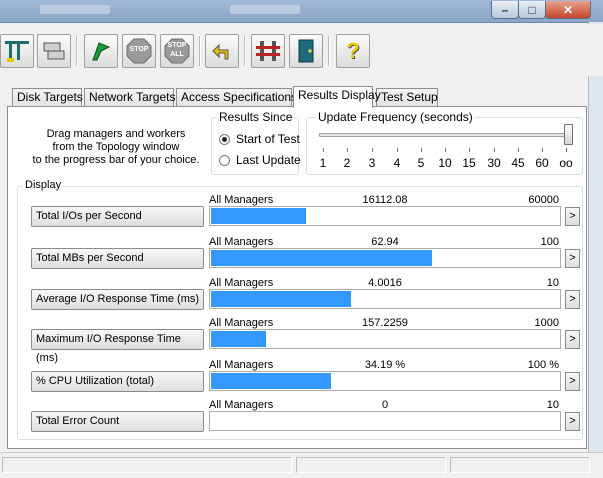 This screenshot has width=603, height=478. What do you see at coordinates (568, 134) in the screenshot?
I see `update-frequency-slider-thumb` at bounding box center [568, 134].